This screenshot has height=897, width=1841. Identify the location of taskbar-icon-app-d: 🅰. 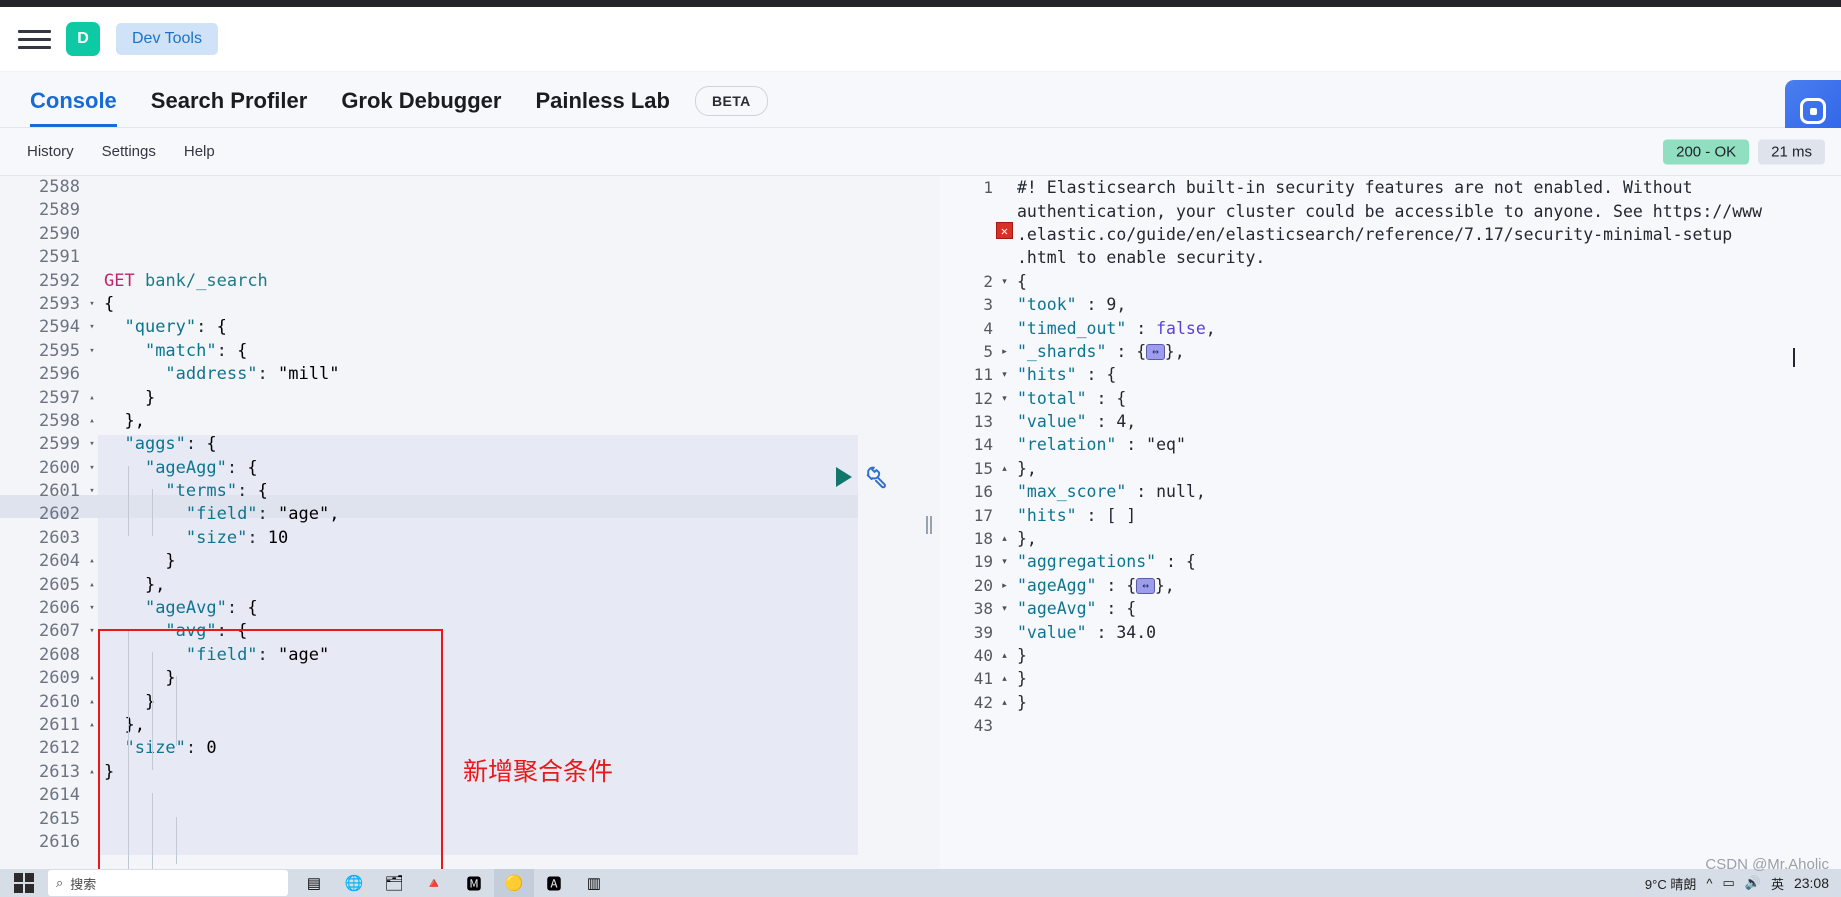
(554, 883).